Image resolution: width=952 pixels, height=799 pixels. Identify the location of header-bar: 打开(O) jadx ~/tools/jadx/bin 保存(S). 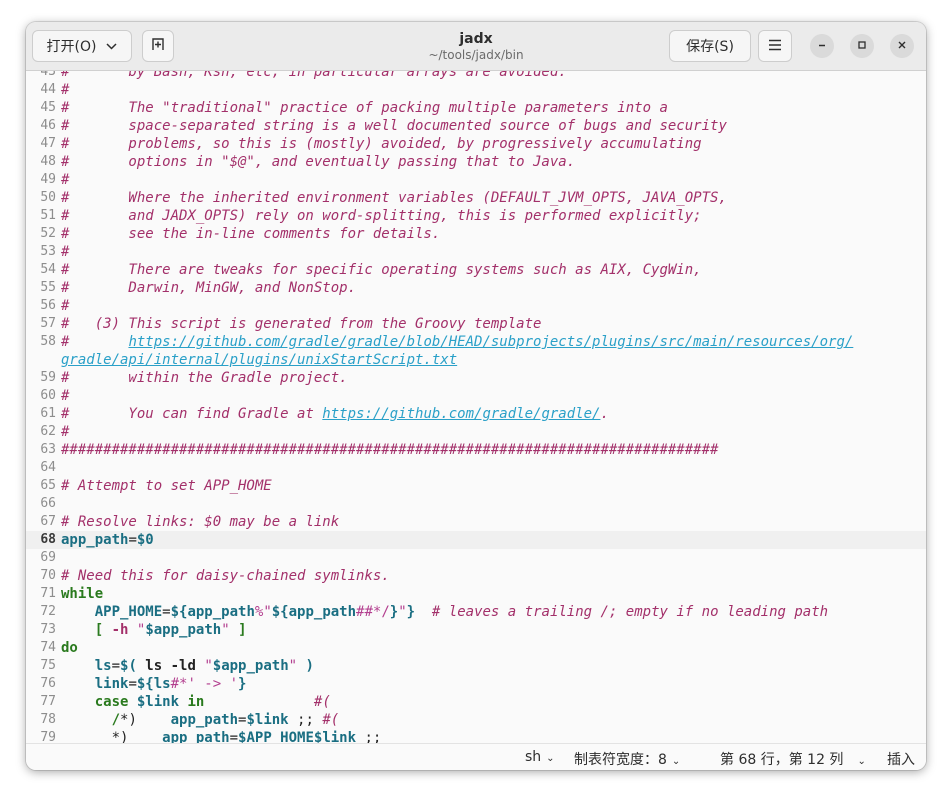
(476, 46).